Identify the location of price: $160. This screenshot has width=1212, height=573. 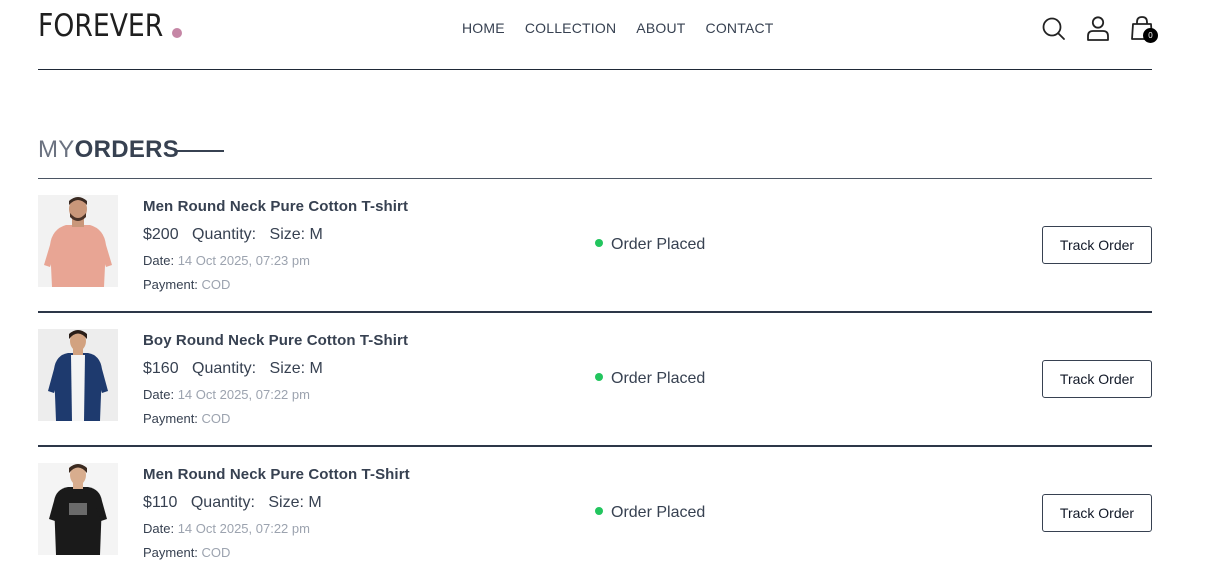
(161, 368).